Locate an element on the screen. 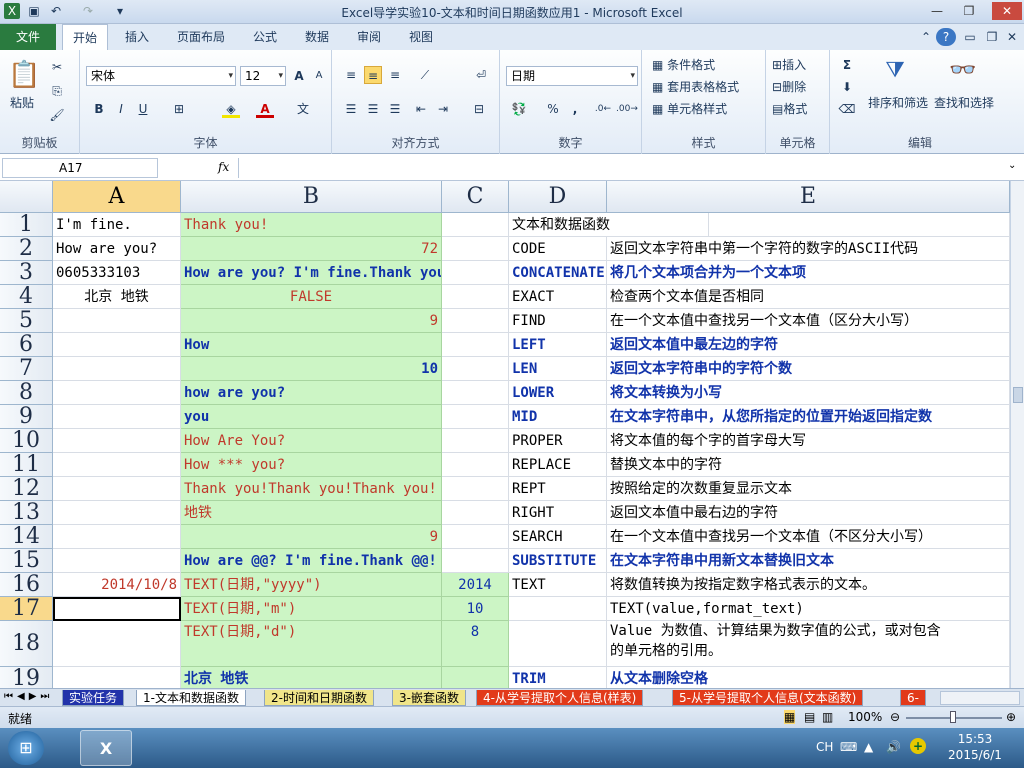 The image size is (1024, 768). sort-filter-icon: ⧩ is located at coordinates (895, 71).